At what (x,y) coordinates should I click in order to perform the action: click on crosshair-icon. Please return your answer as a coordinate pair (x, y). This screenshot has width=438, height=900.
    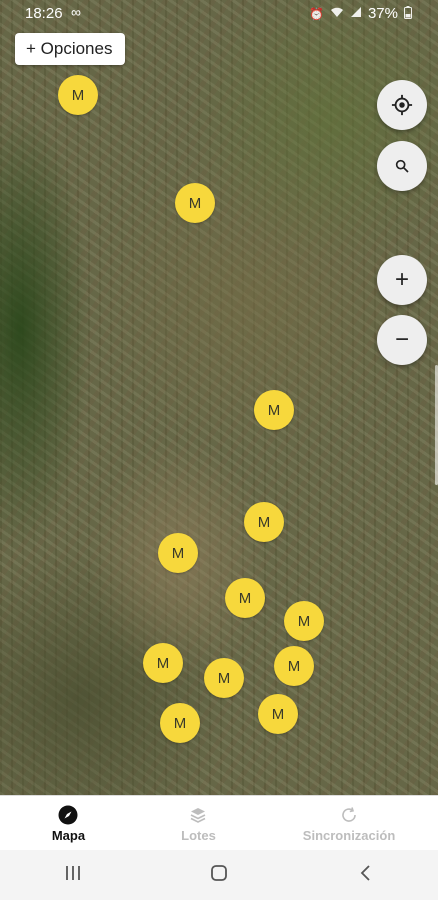
    Looking at the image, I should click on (402, 105).